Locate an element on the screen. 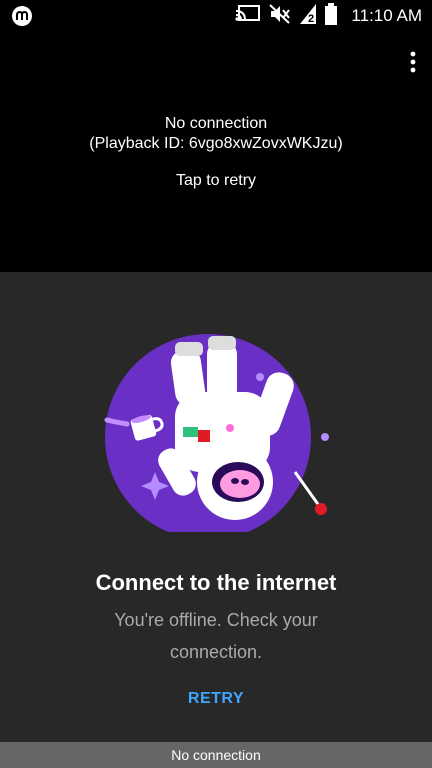 The image size is (432, 768). app-badge-icon is located at coordinates (22, 16).